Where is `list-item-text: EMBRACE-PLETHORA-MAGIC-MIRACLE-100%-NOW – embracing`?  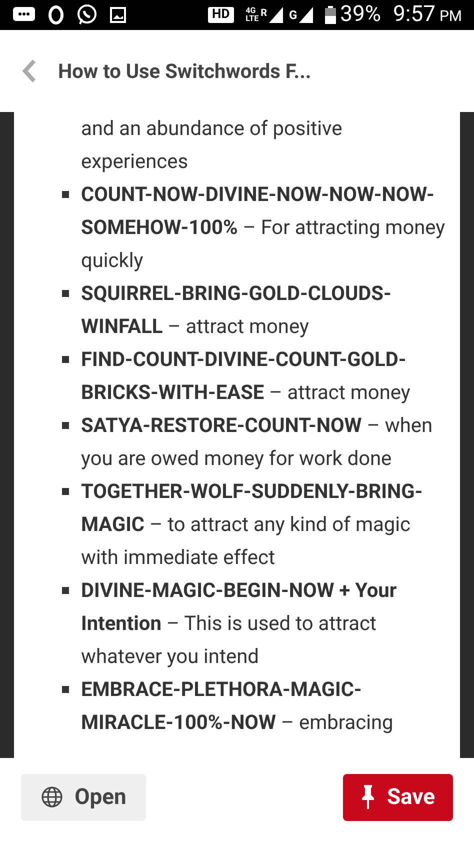
list-item-text: EMBRACE-PLETHORA-MAGIC-MIRACLE-100%-NOW – embracing is located at coordinates (237, 706).